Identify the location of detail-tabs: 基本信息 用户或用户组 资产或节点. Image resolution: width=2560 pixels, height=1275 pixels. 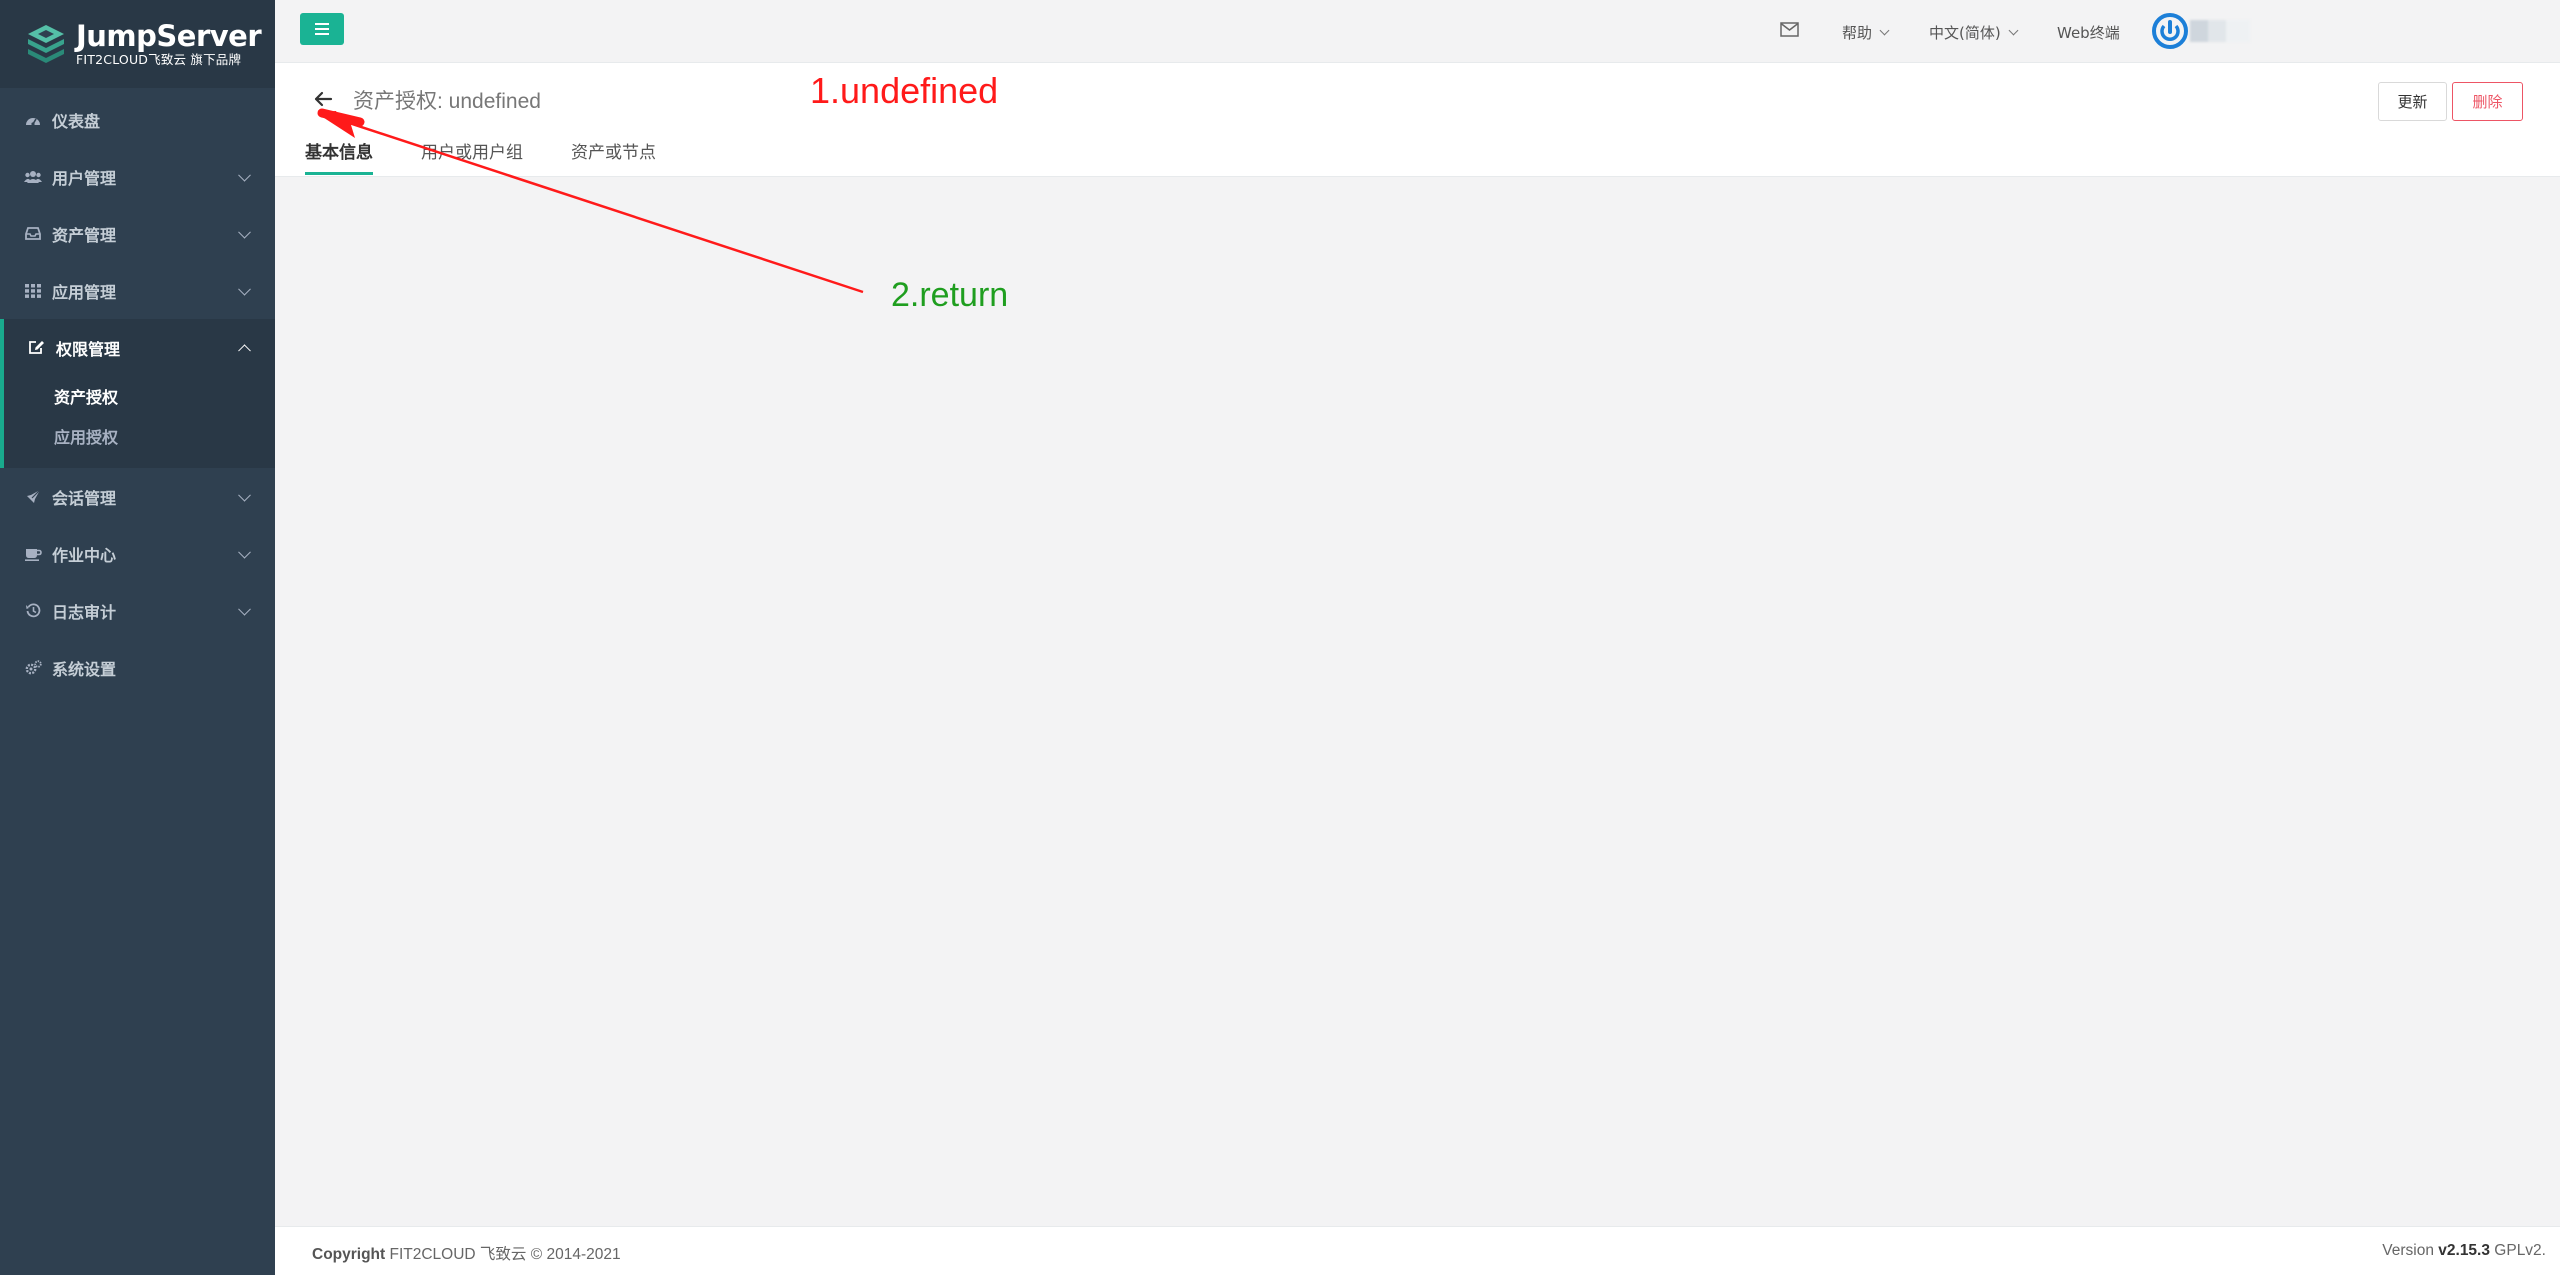
(504, 156).